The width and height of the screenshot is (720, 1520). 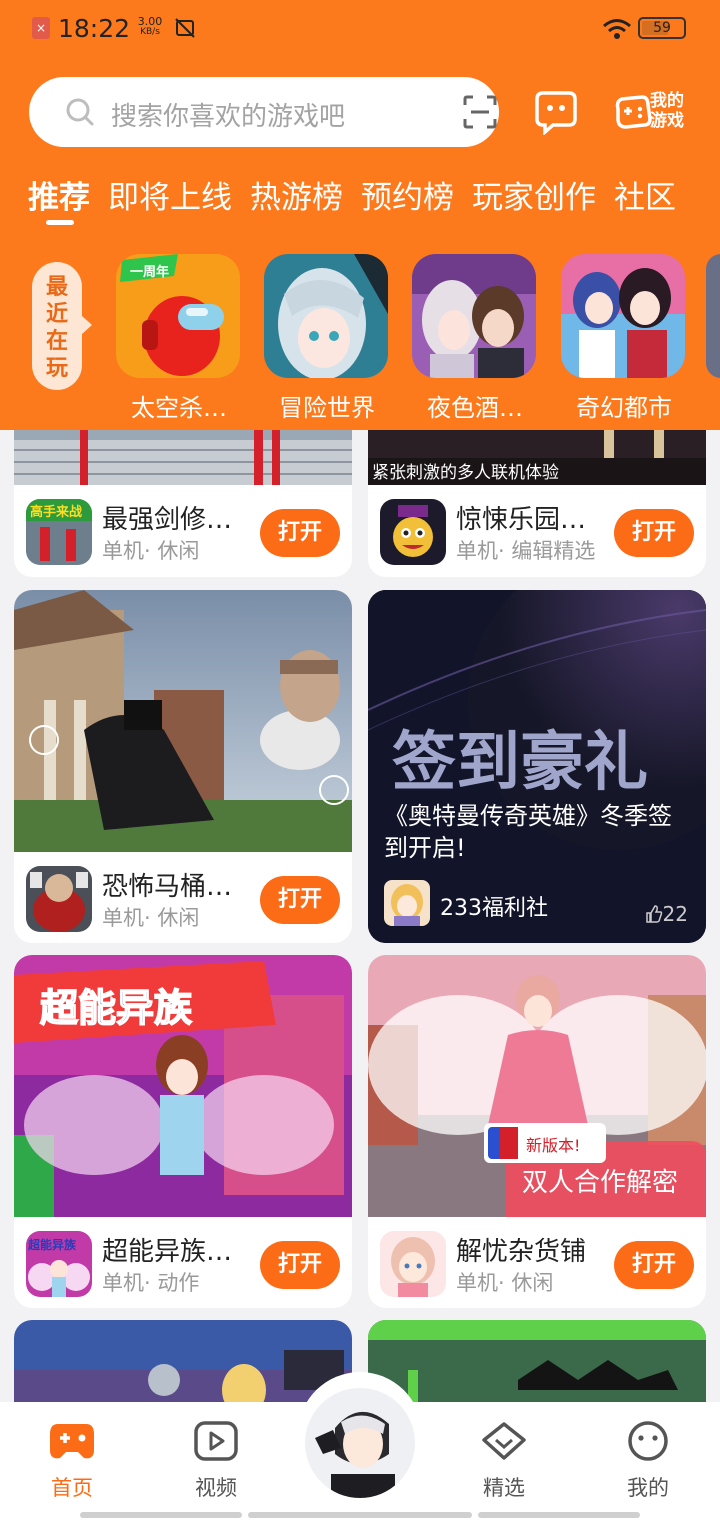 I want to click on icon-text: 超能异族, so click(x=52, y=1244).